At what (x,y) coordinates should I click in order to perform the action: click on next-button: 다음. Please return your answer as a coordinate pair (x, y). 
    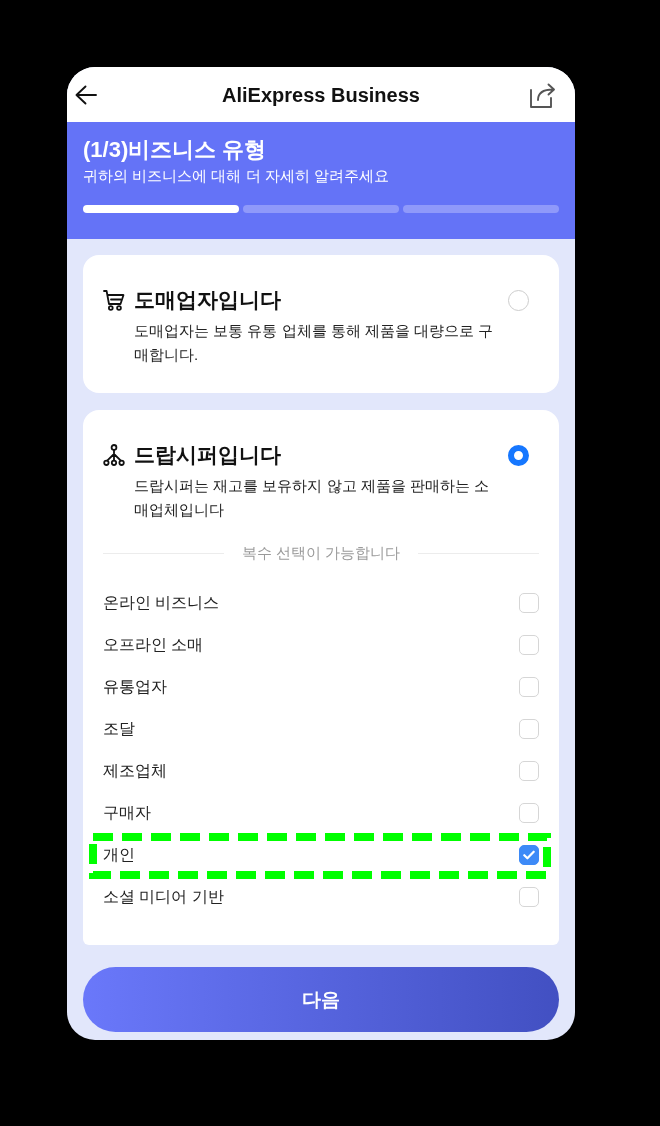
    Looking at the image, I should click on (321, 999).